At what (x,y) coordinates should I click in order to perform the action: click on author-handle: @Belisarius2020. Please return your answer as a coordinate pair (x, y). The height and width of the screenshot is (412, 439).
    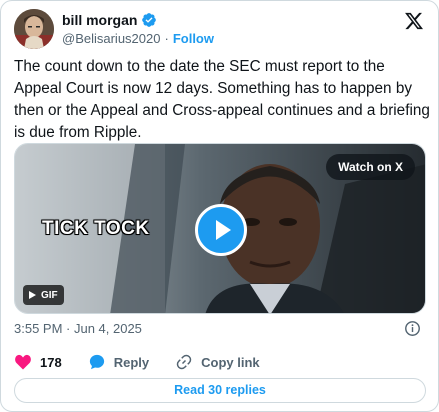
    Looking at the image, I should click on (111, 38).